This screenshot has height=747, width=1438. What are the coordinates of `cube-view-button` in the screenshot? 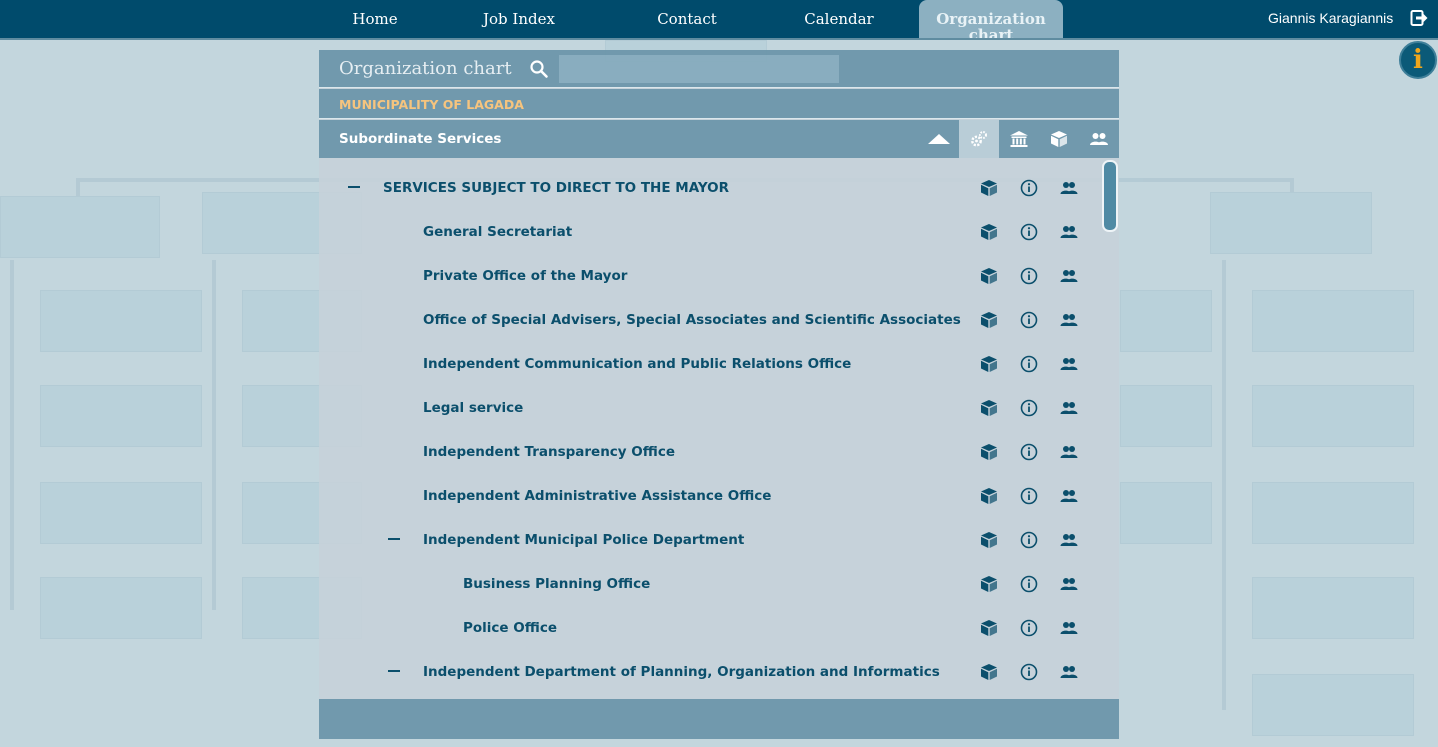 It's located at (1059, 139).